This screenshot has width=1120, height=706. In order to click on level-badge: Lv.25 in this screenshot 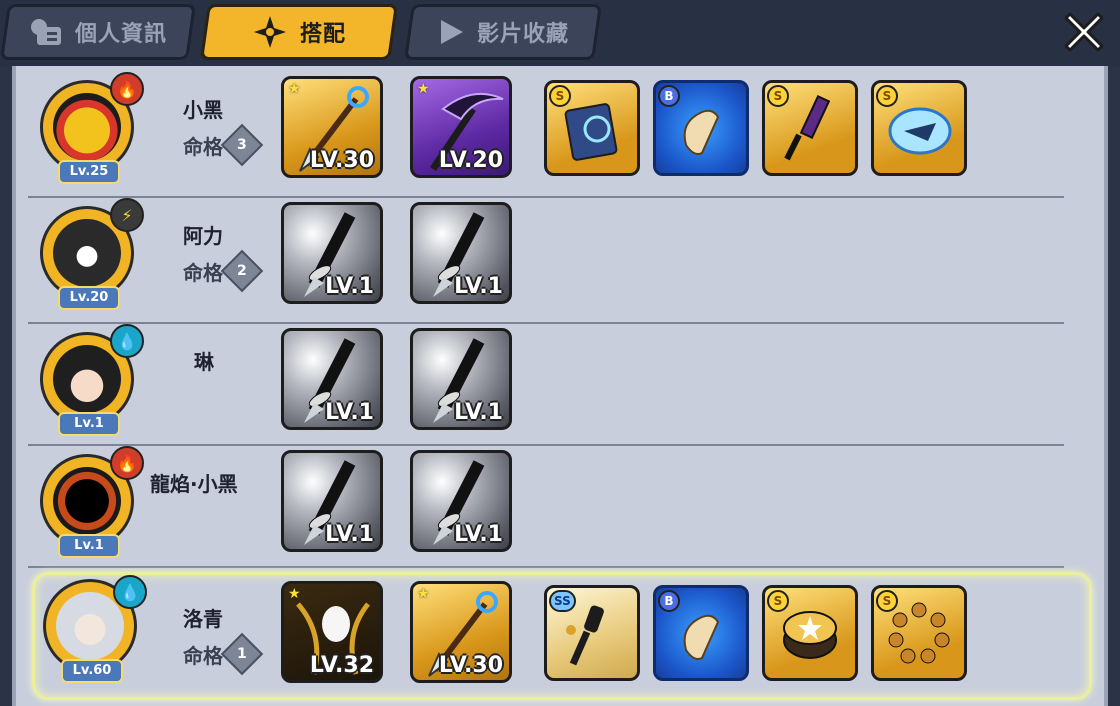, I will do `click(89, 172)`.